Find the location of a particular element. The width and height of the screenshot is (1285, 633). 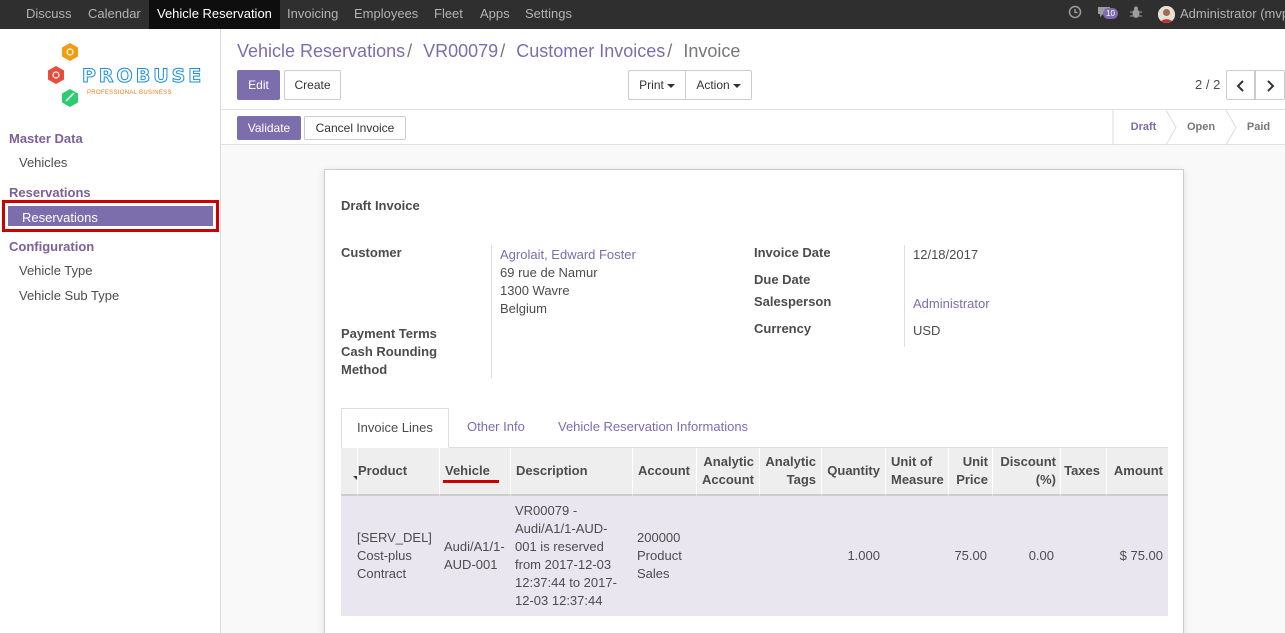

header-discount: Discount (%) is located at coordinates (1026, 472).